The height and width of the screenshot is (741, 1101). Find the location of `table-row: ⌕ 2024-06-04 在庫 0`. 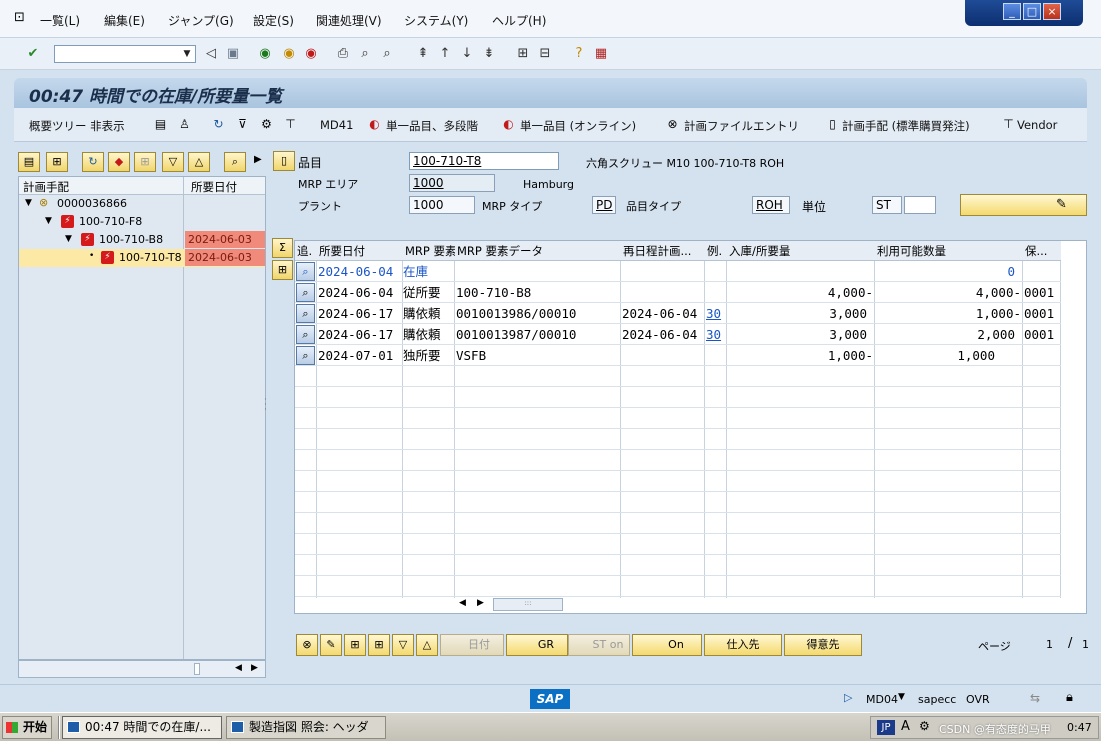

table-row: ⌕ 2024-06-04 在庫 0 is located at coordinates (678, 271).